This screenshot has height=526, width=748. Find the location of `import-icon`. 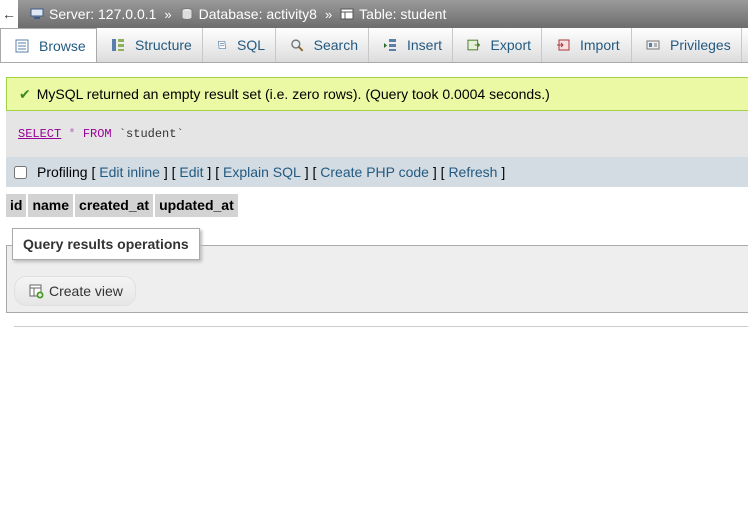

import-icon is located at coordinates (563, 45).